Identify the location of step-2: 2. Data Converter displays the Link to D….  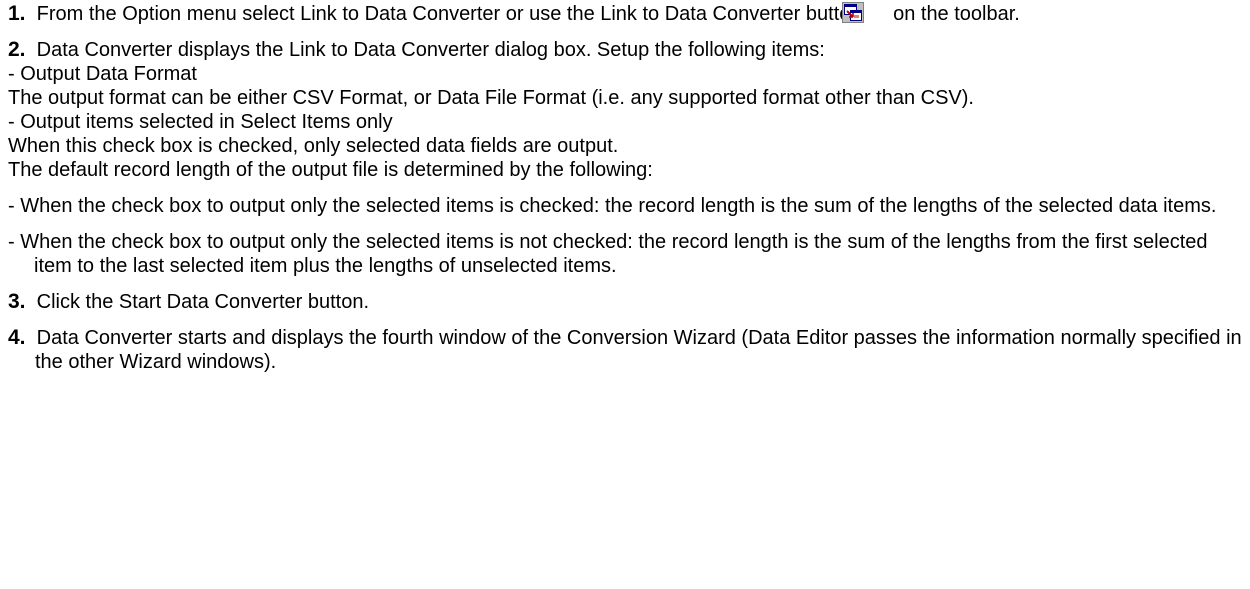
(629, 50).